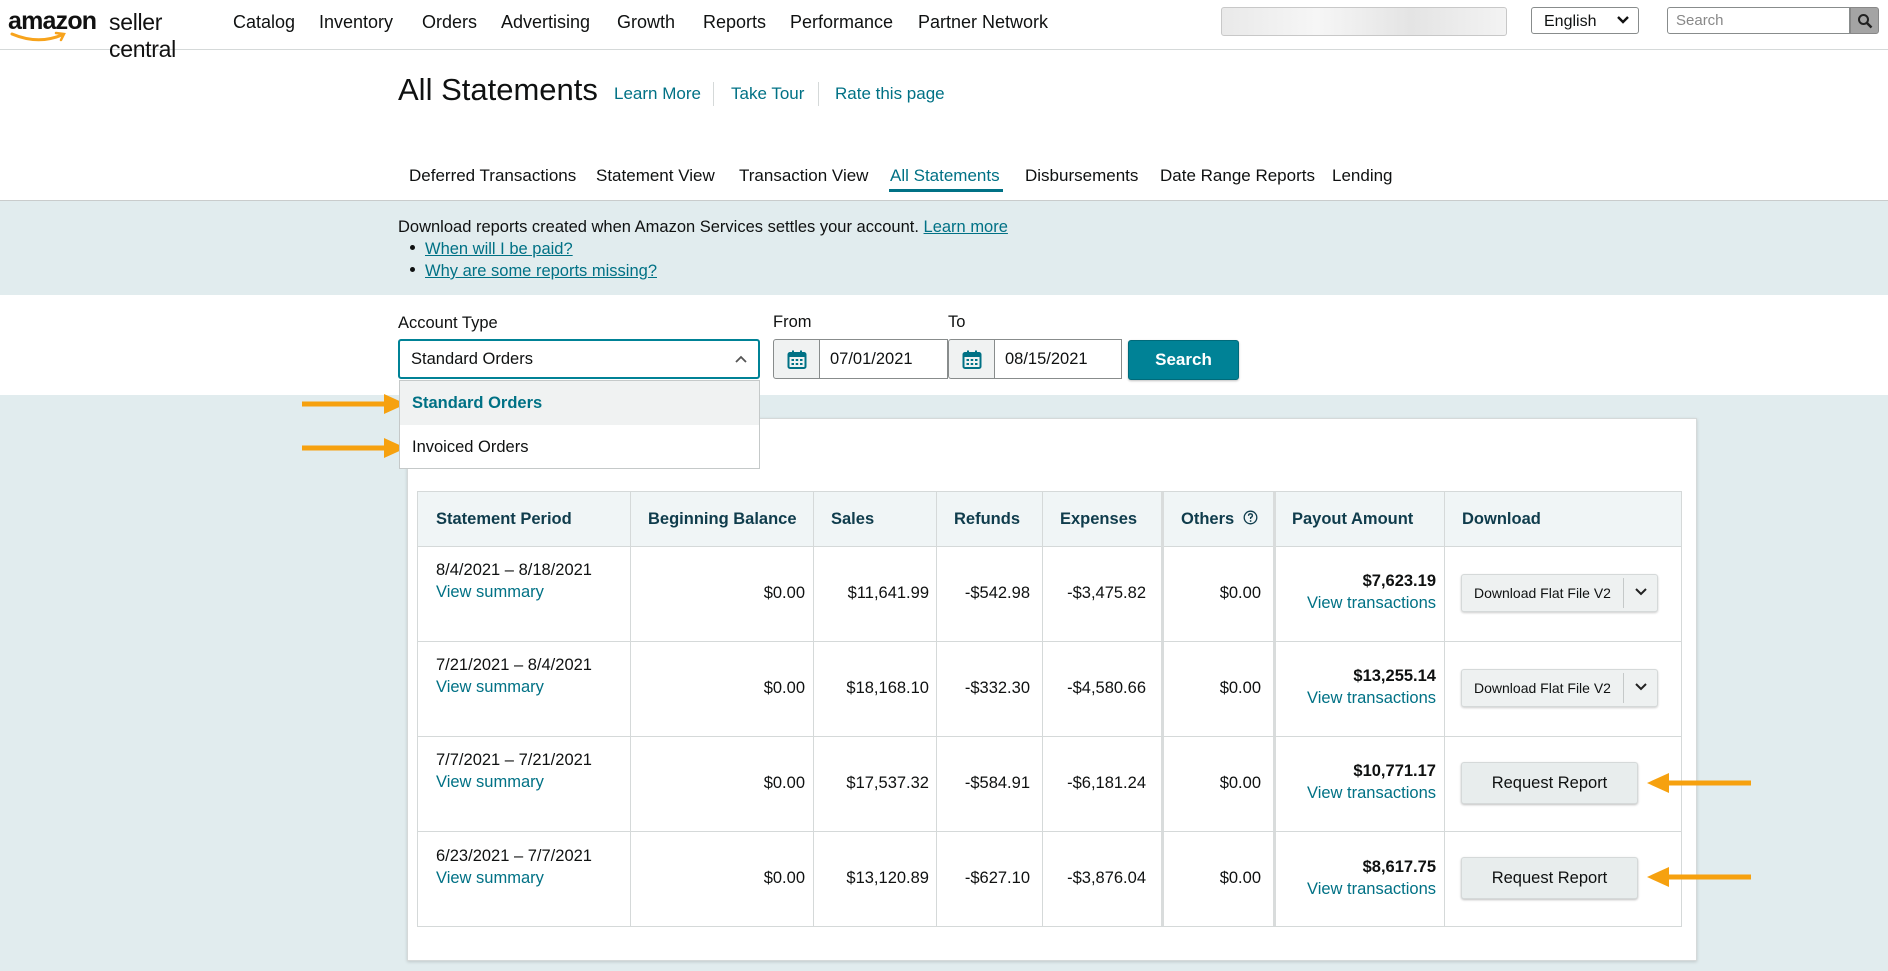 This screenshot has height=971, width=1888. Describe the element at coordinates (983, 22) in the screenshot. I see `nav-partner-network: Partner Network` at that location.